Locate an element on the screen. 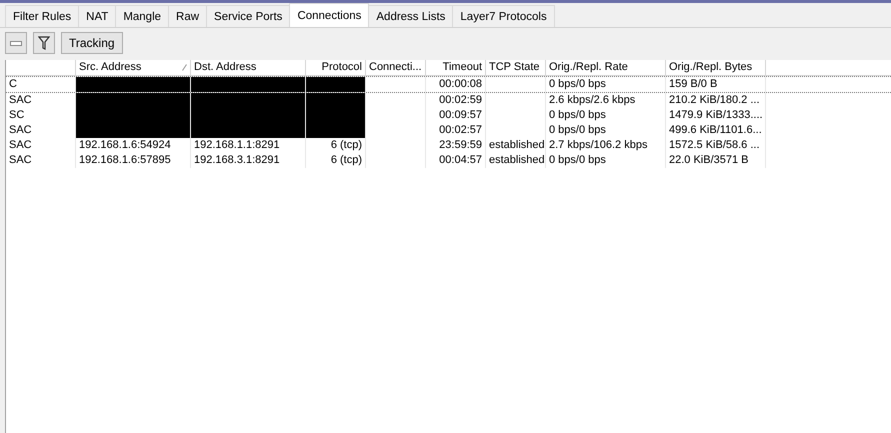 This screenshot has height=433, width=891. filter-button is located at coordinates (44, 43).